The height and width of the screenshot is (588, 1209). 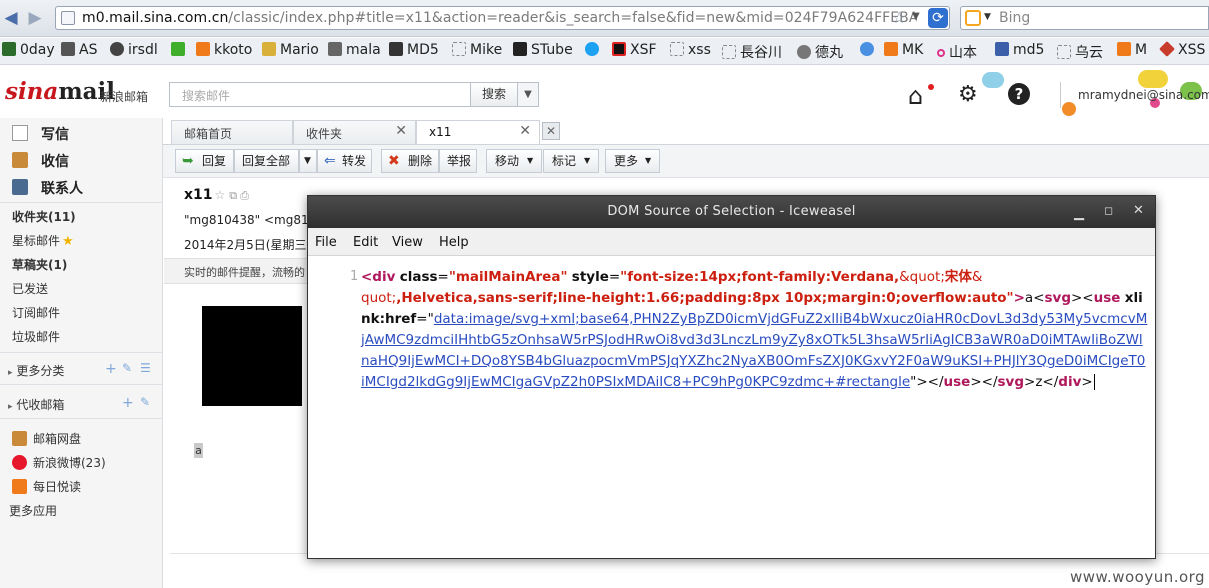 What do you see at coordinates (252, 356) in the screenshot?
I see `svg-black-rectangle` at bounding box center [252, 356].